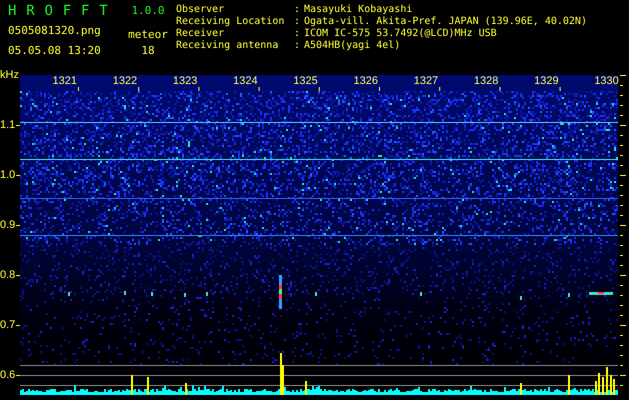 Image resolution: width=629 pixels, height=400 pixels. What do you see at coordinates (427, 81) in the screenshot?
I see `time-label: 1327` at bounding box center [427, 81].